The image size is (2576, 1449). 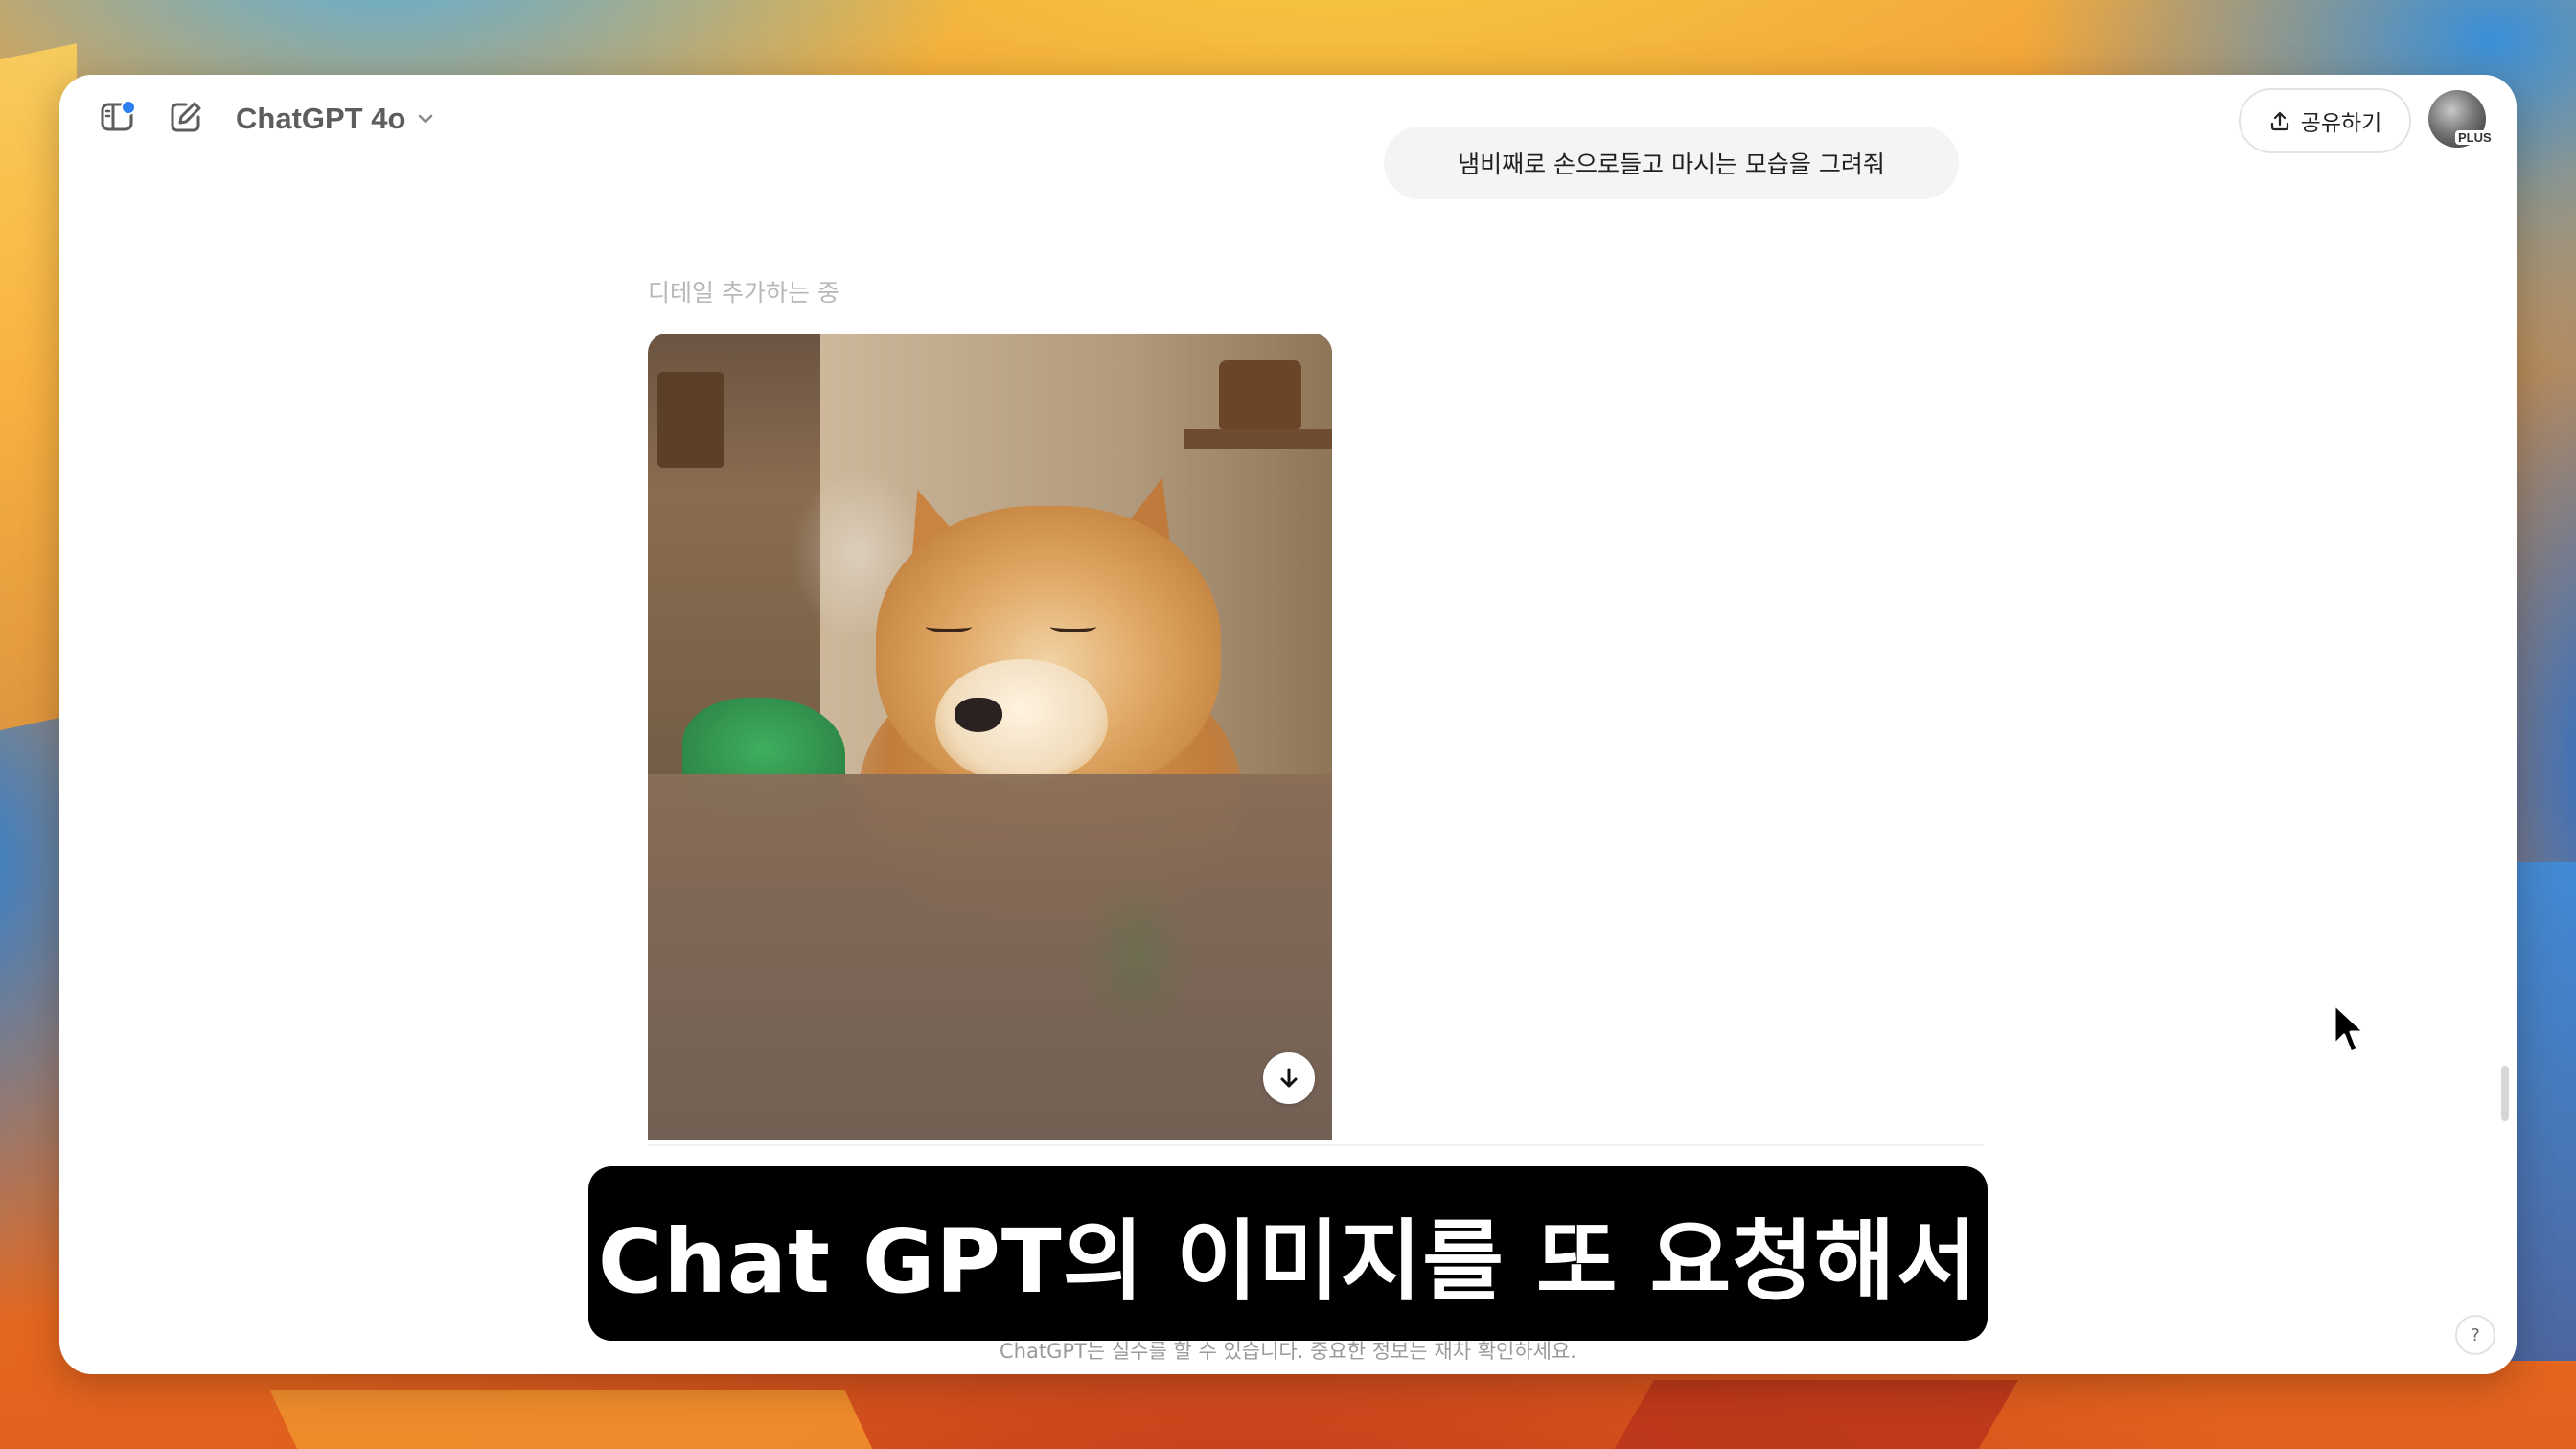 I want to click on sidebar-toggle-button, so click(x=117, y=117).